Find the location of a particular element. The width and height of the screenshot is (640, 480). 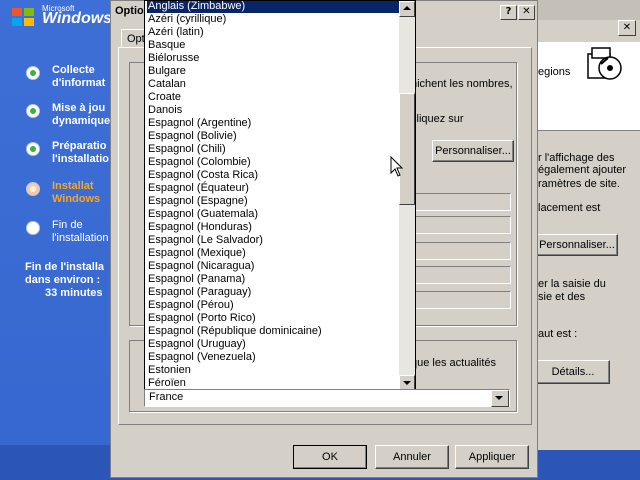

close-button: ✕ is located at coordinates (526, 12).